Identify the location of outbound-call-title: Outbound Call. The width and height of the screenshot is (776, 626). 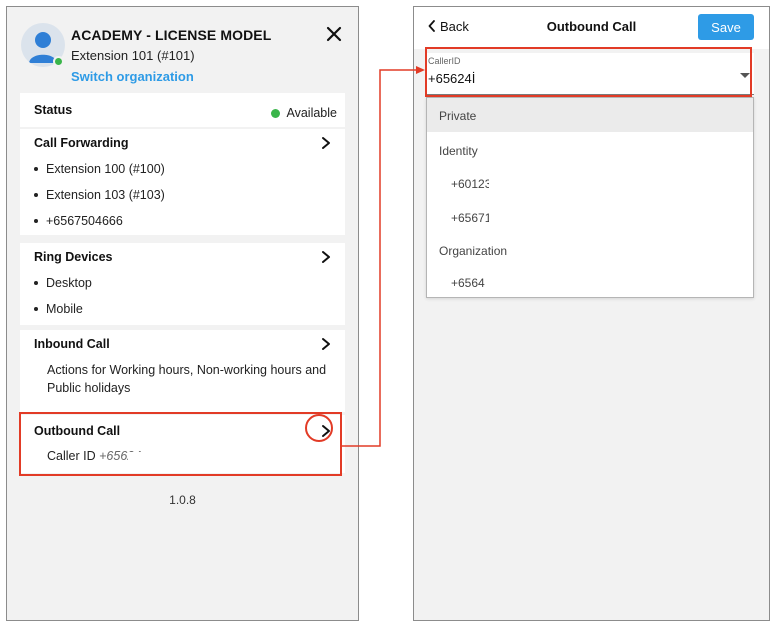
(77, 431).